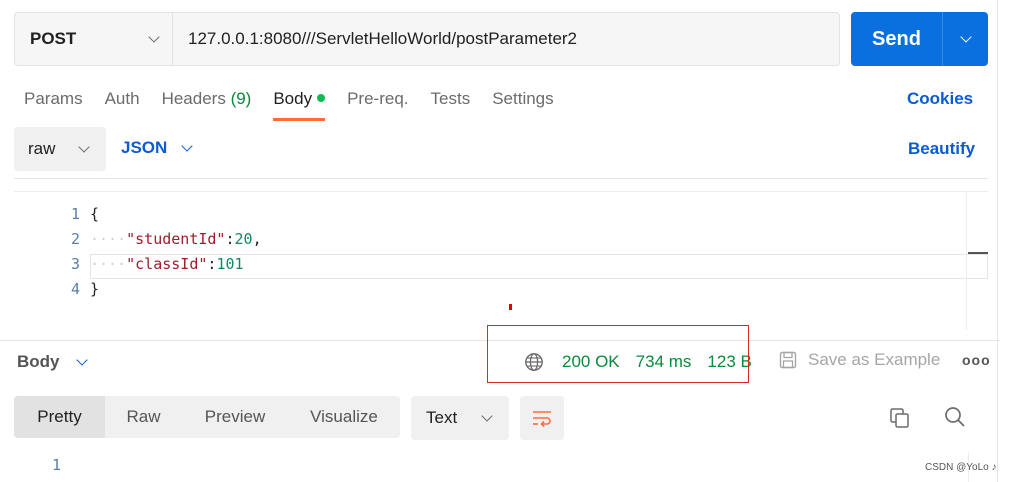  Describe the element at coordinates (75, 214) in the screenshot. I see `line-number: 1` at that location.